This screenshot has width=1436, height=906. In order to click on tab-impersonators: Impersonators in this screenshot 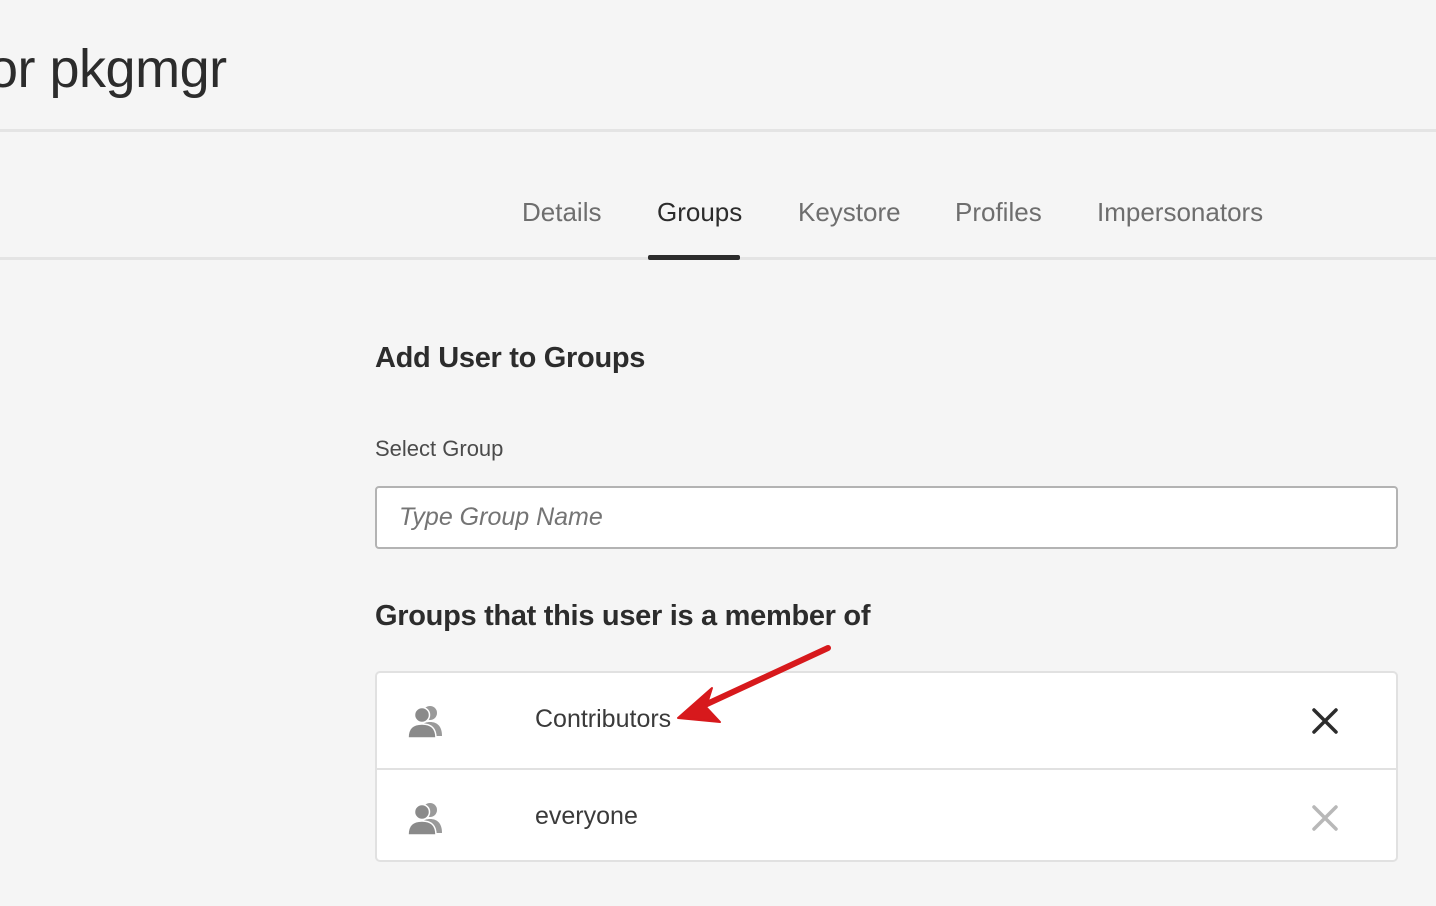, I will do `click(1180, 212)`.